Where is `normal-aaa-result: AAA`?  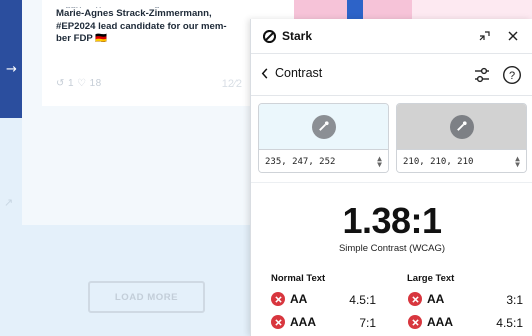 normal-aaa-result: AAA is located at coordinates (293, 322).